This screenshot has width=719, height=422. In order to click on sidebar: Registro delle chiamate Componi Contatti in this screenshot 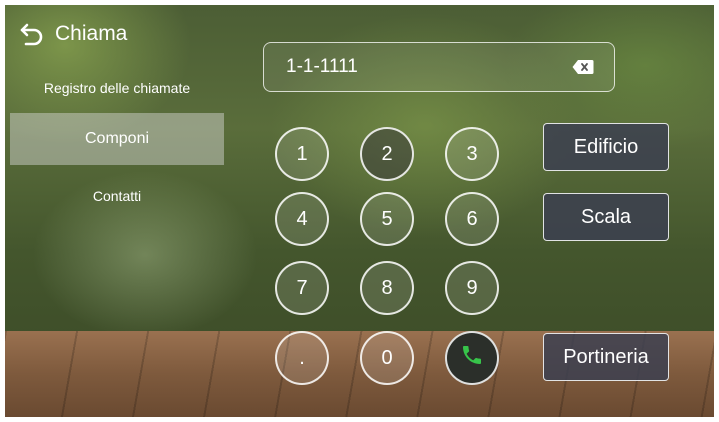, I will do `click(117, 142)`.